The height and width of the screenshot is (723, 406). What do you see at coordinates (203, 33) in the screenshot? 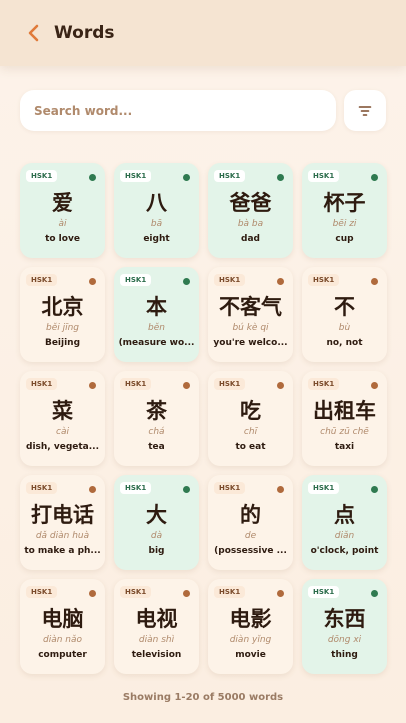
I see `app-header: Words` at bounding box center [203, 33].